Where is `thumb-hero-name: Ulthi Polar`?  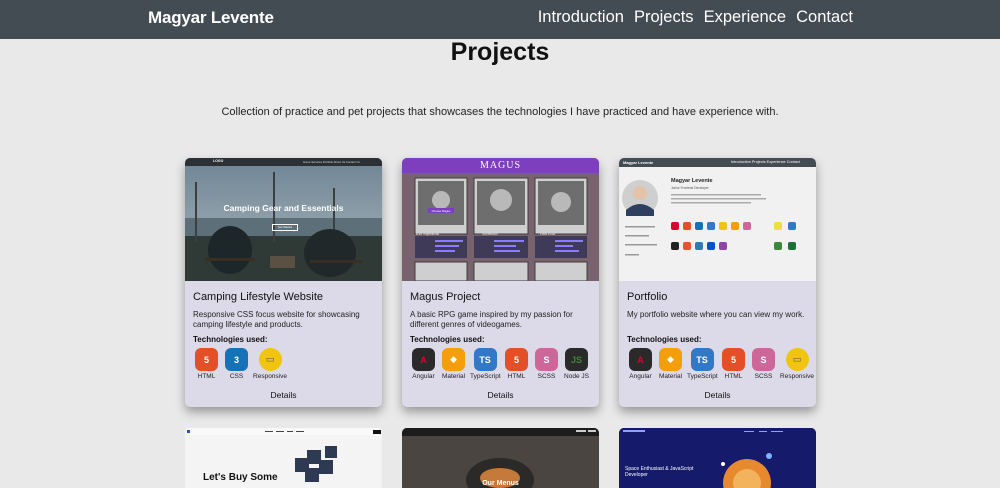 thumb-hero-name: Ulthi Polar is located at coordinates (548, 234).